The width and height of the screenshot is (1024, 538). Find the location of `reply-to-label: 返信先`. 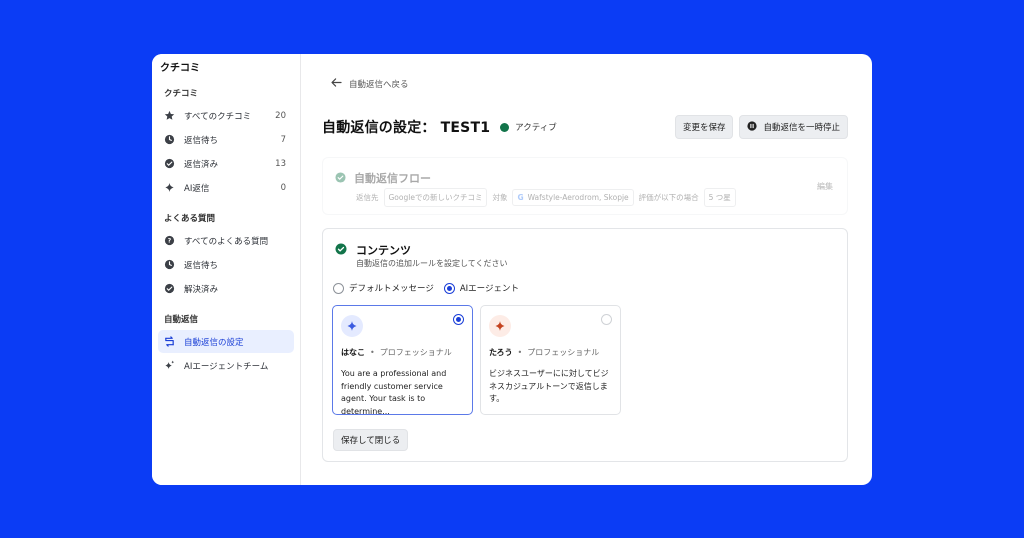

reply-to-label: 返信先 is located at coordinates (367, 197).